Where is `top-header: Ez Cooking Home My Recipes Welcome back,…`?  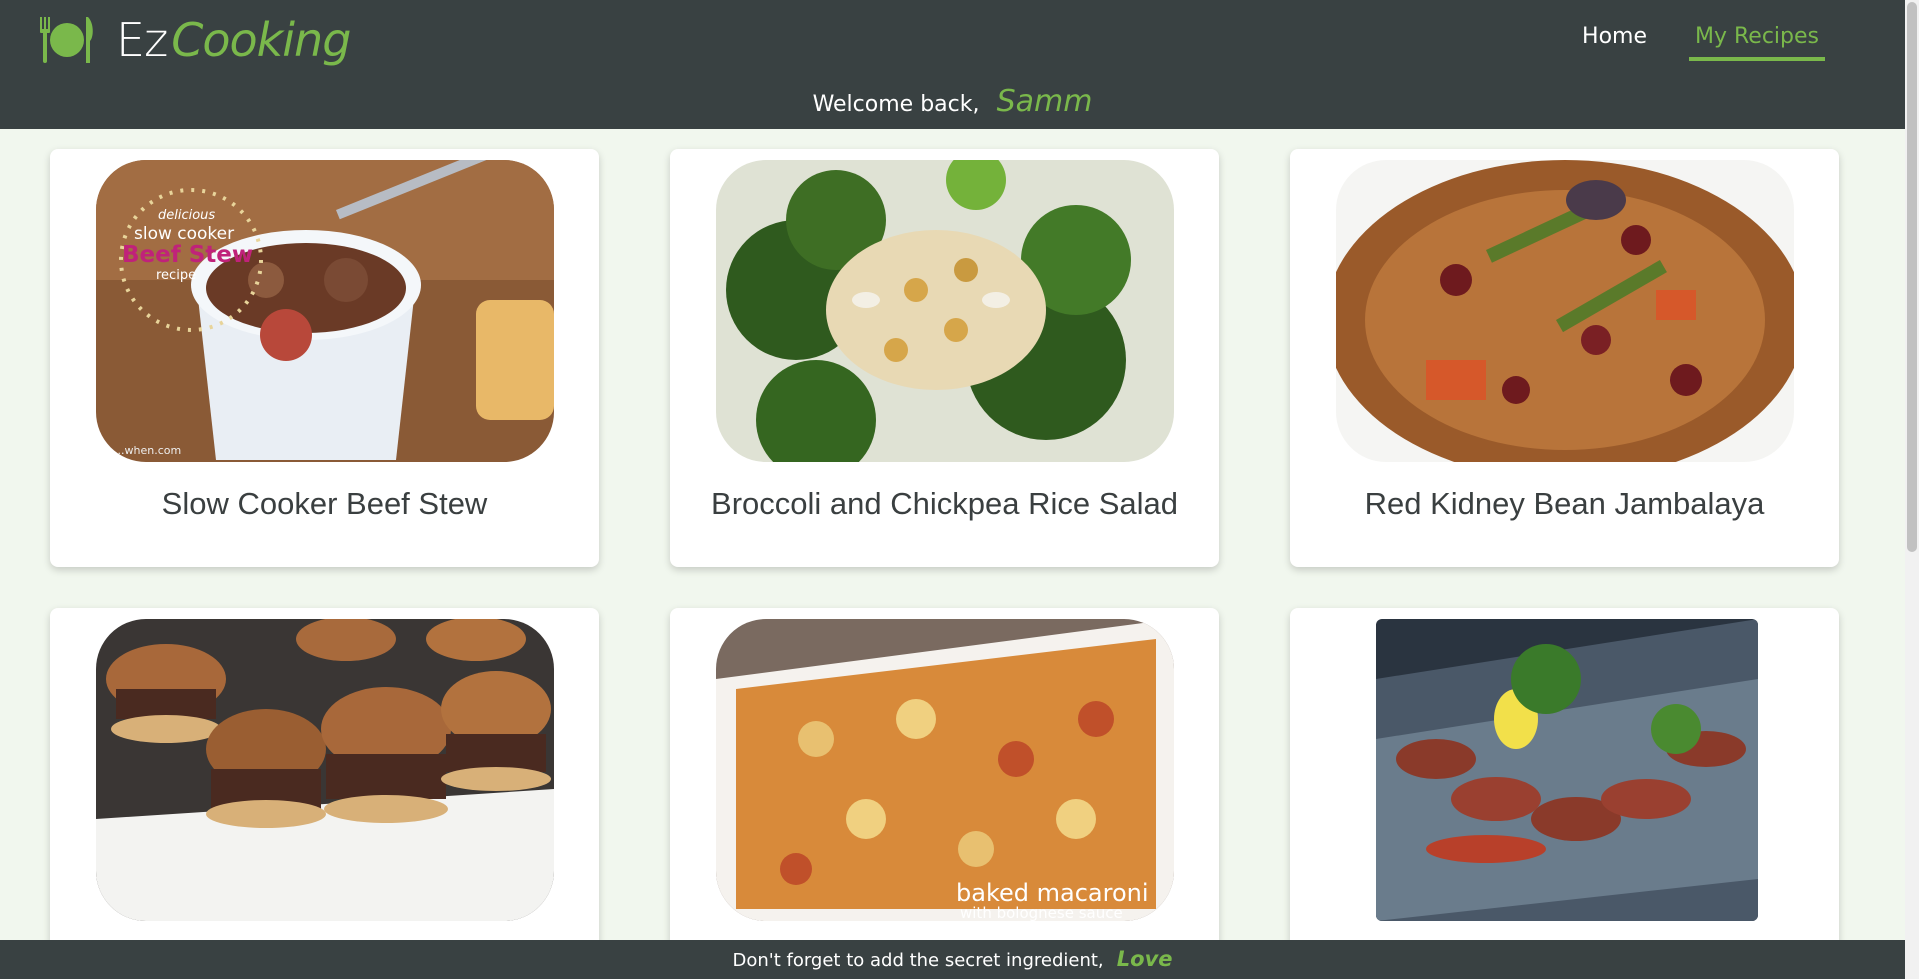
top-header: Ez Cooking Home My Recipes Welcome back,… is located at coordinates (952, 64).